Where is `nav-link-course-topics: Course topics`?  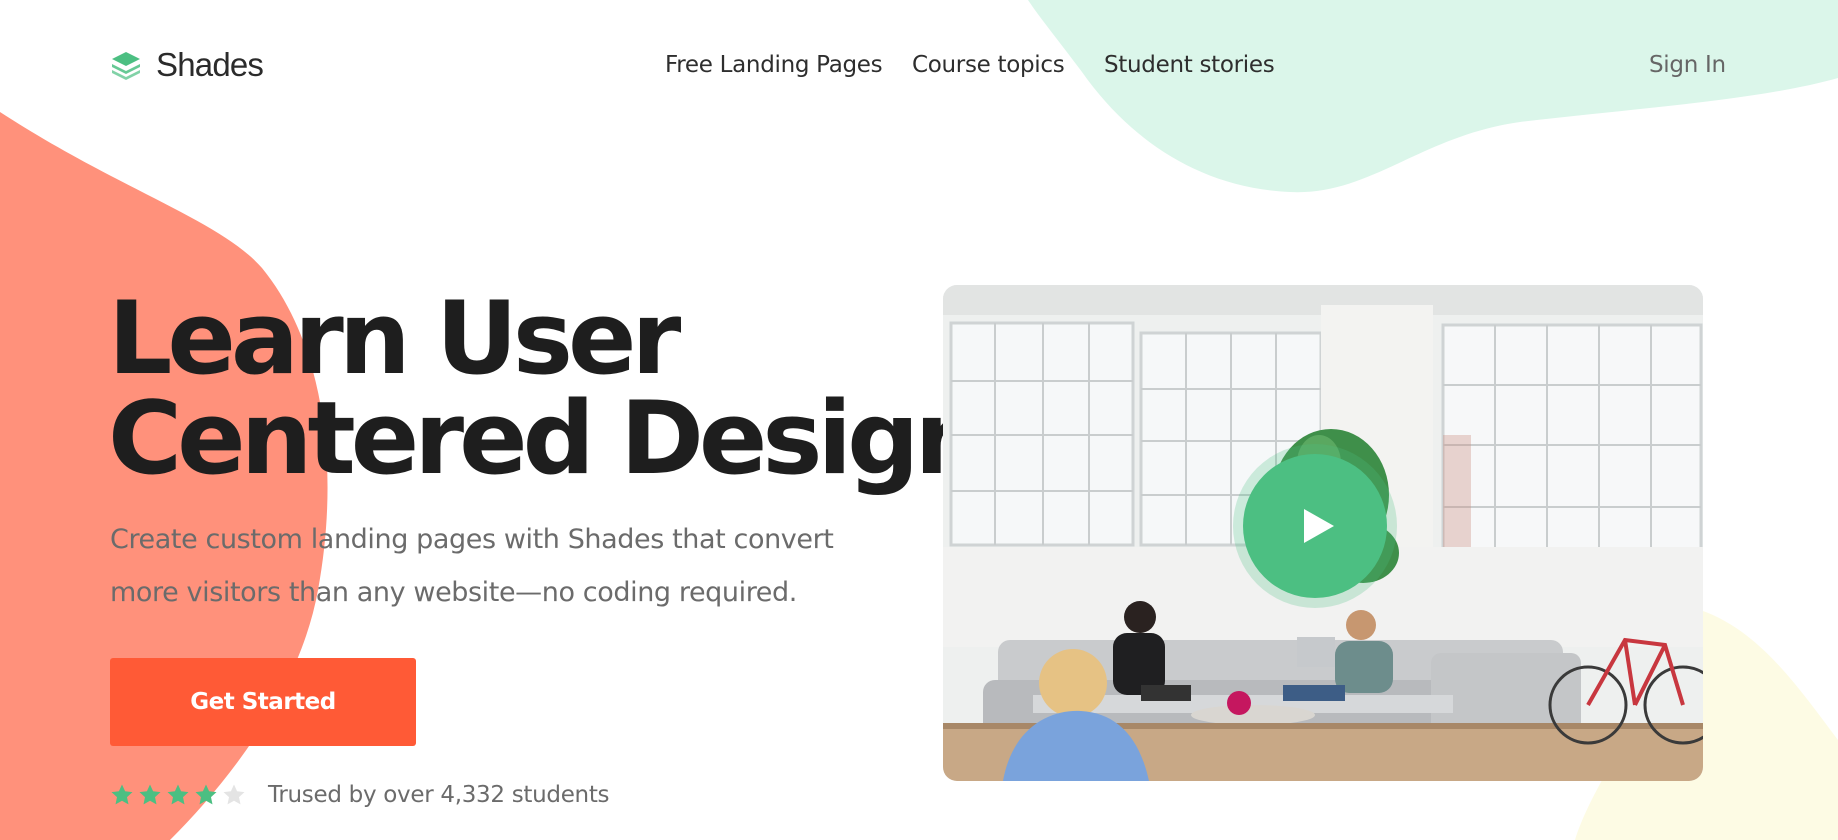
nav-link-course-topics: Course topics is located at coordinates (988, 65).